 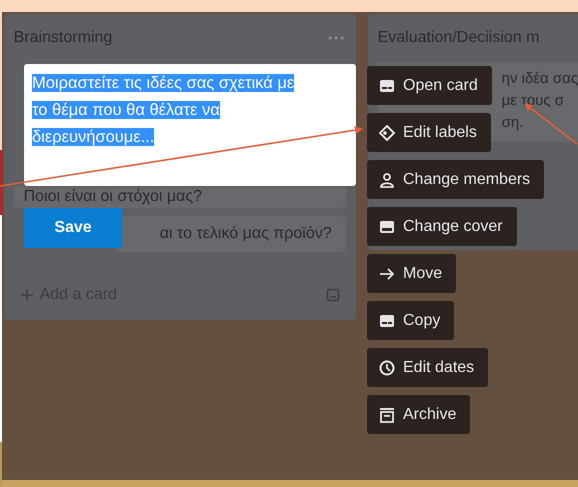 I want to click on person-icon, so click(x=387, y=180).